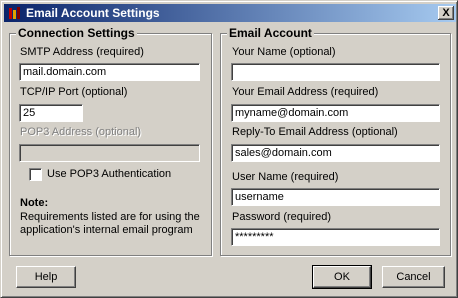  I want to click on help-button: Help, so click(46, 277).